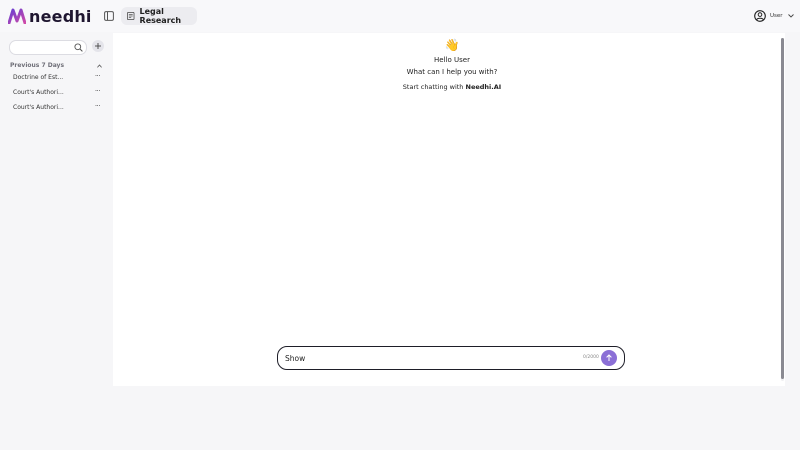 The width and height of the screenshot is (800, 450). I want to click on help-question-text: What can I help you with?, so click(452, 72).